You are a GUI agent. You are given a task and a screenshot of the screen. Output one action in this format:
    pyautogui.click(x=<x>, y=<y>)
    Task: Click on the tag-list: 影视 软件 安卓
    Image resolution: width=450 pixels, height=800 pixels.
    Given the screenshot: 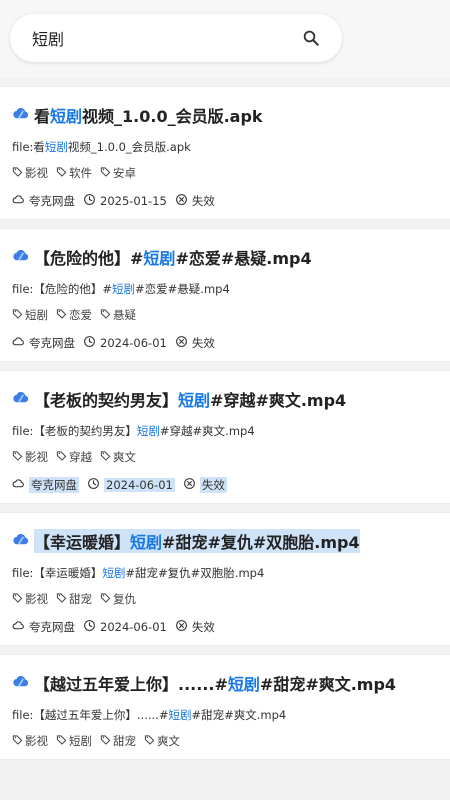 What is the action you would take?
    pyautogui.click(x=225, y=173)
    